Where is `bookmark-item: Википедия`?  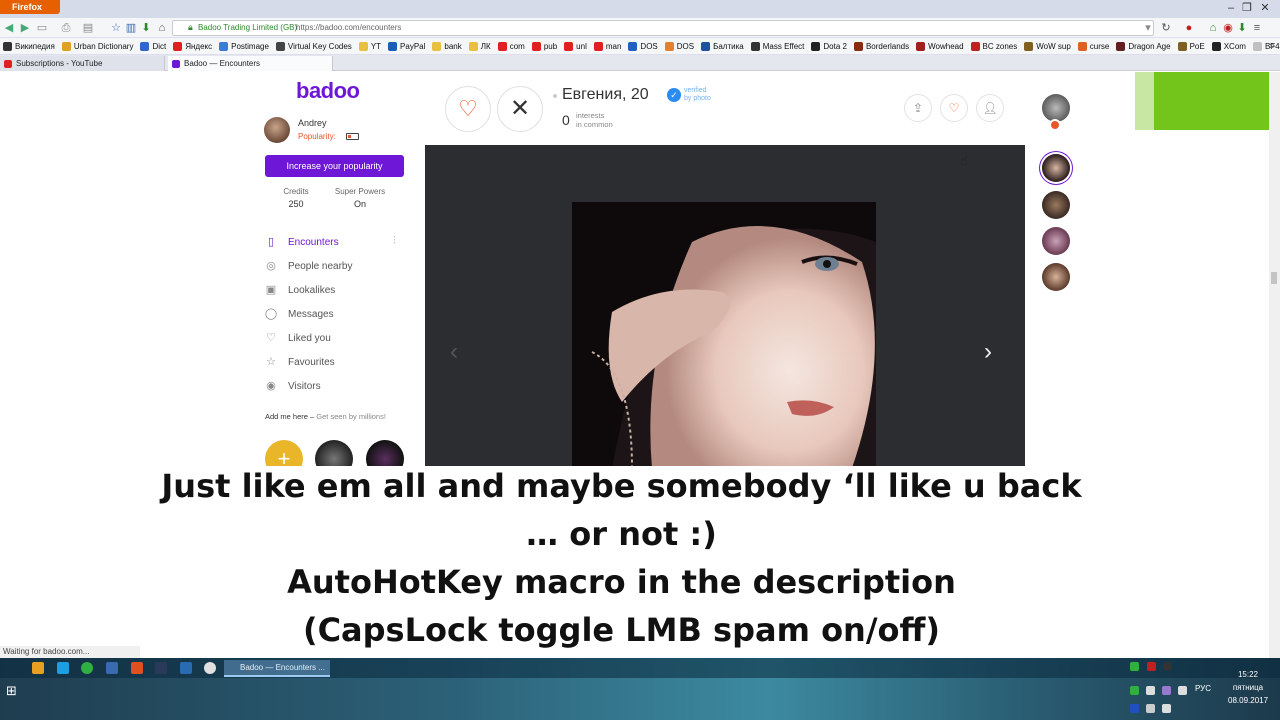 bookmark-item: Википедия is located at coordinates (29, 46).